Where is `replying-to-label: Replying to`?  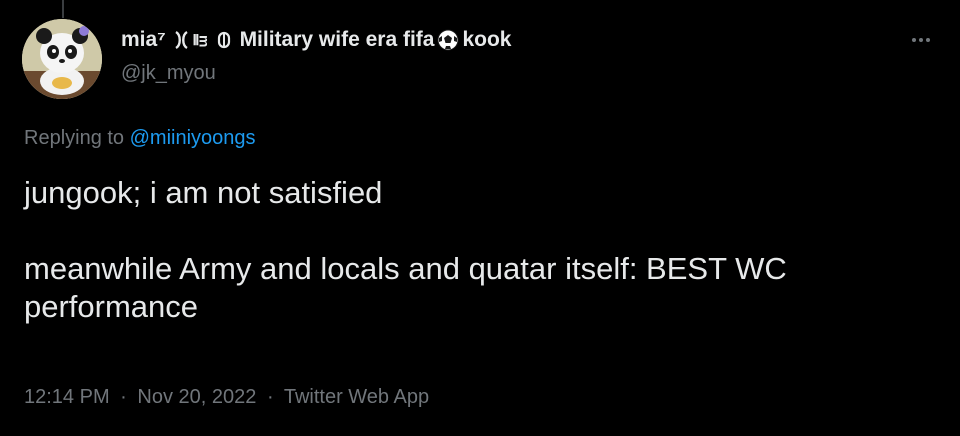 replying-to-label: Replying to is located at coordinates (74, 138).